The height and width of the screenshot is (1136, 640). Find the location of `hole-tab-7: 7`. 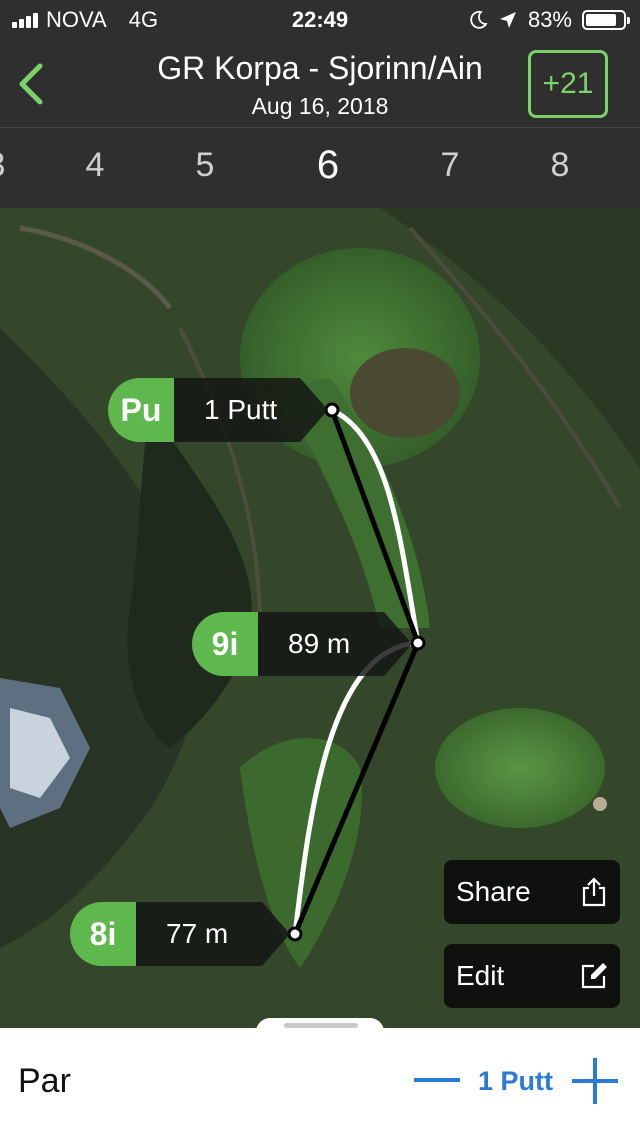

hole-tab-7: 7 is located at coordinates (450, 165).